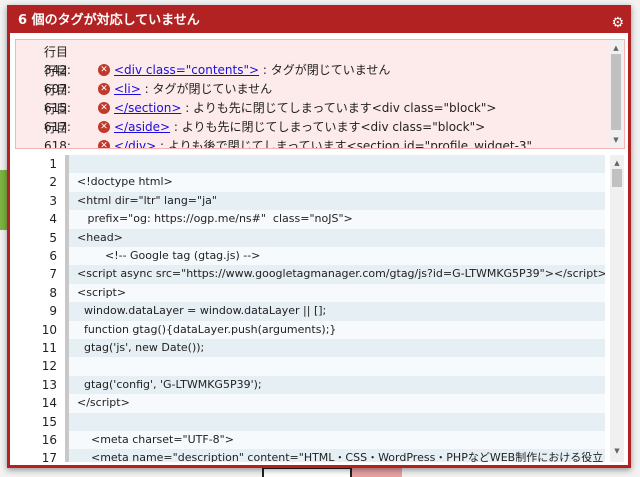  I want to click on code-line: 12, so click(310, 366).